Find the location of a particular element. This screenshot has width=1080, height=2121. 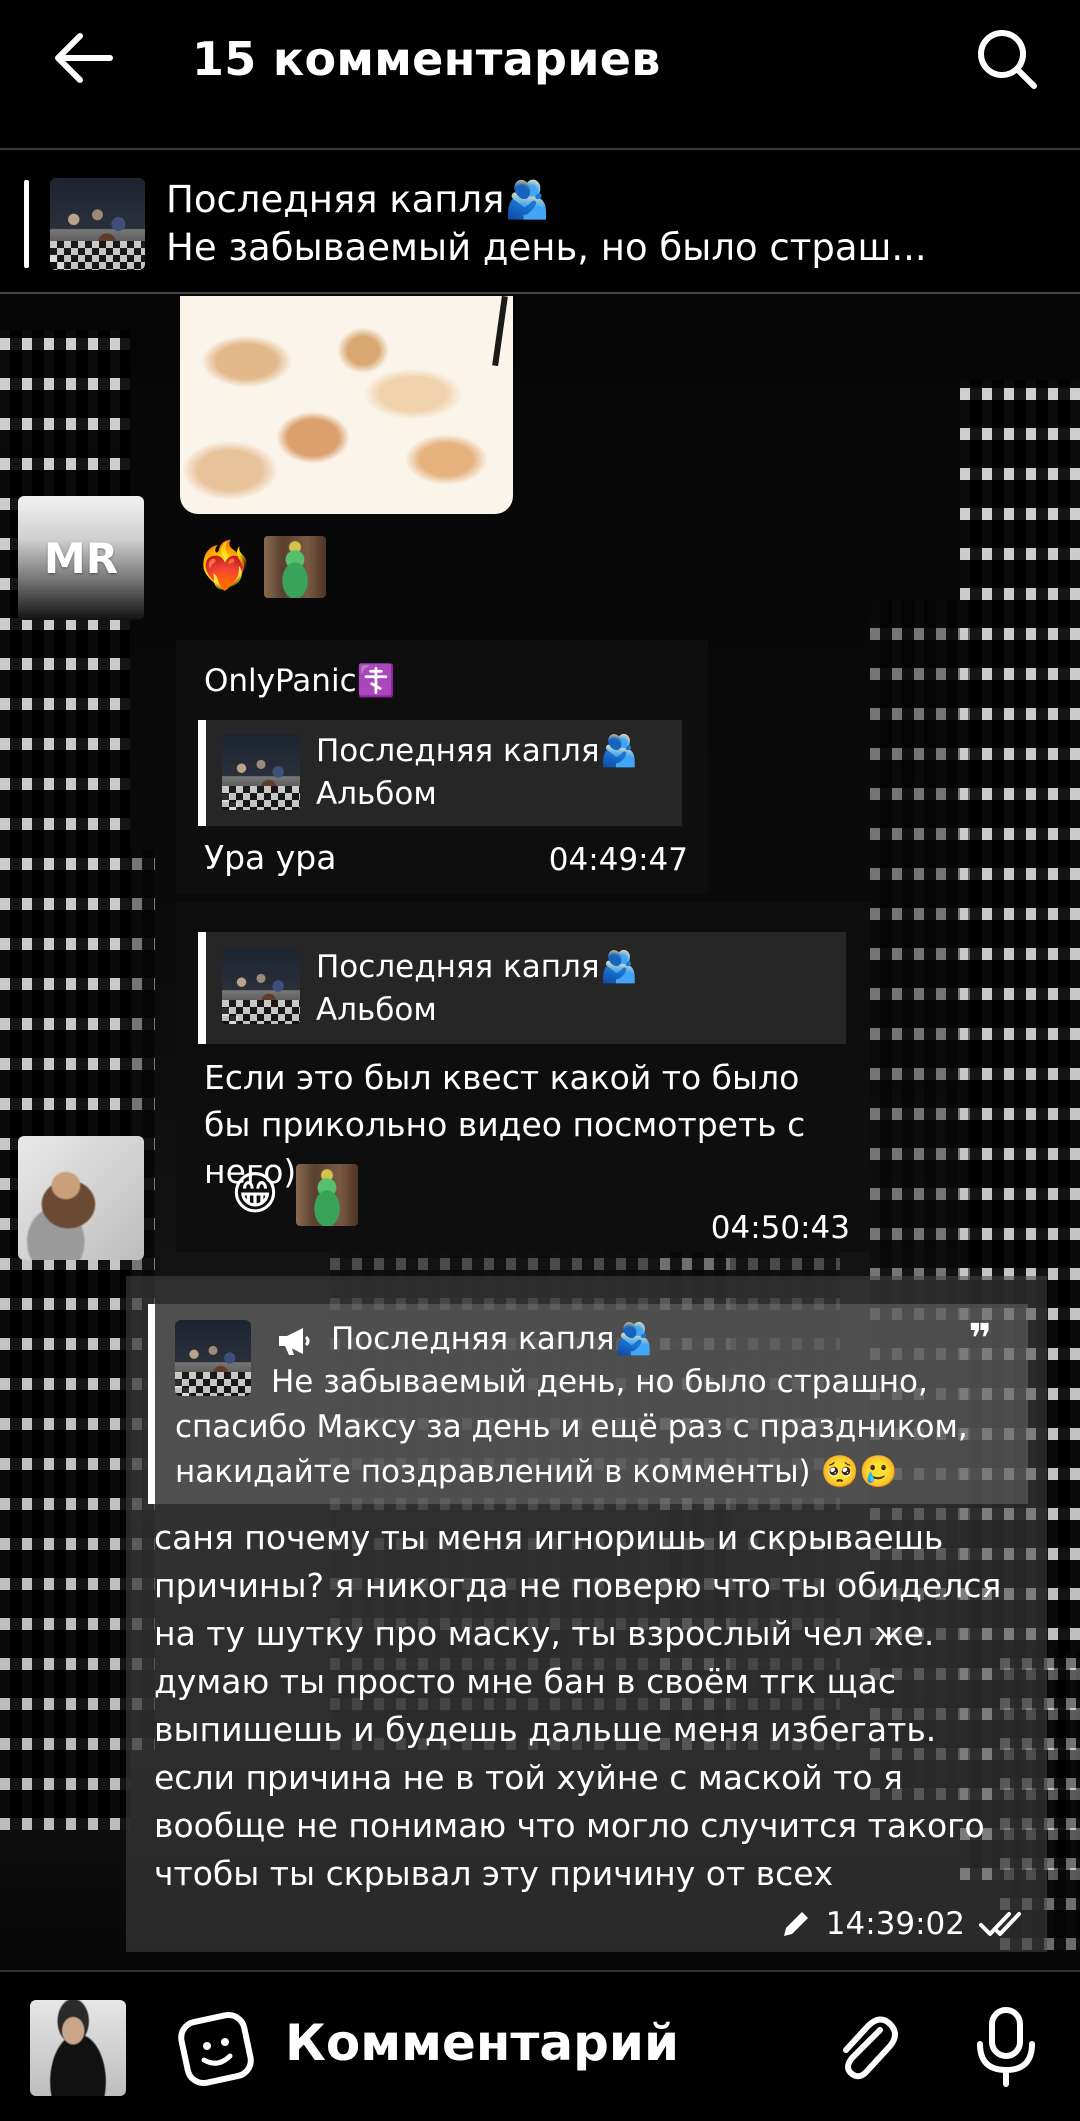

reaction-fire-heart: ❤️‍🔥 is located at coordinates (225, 565).